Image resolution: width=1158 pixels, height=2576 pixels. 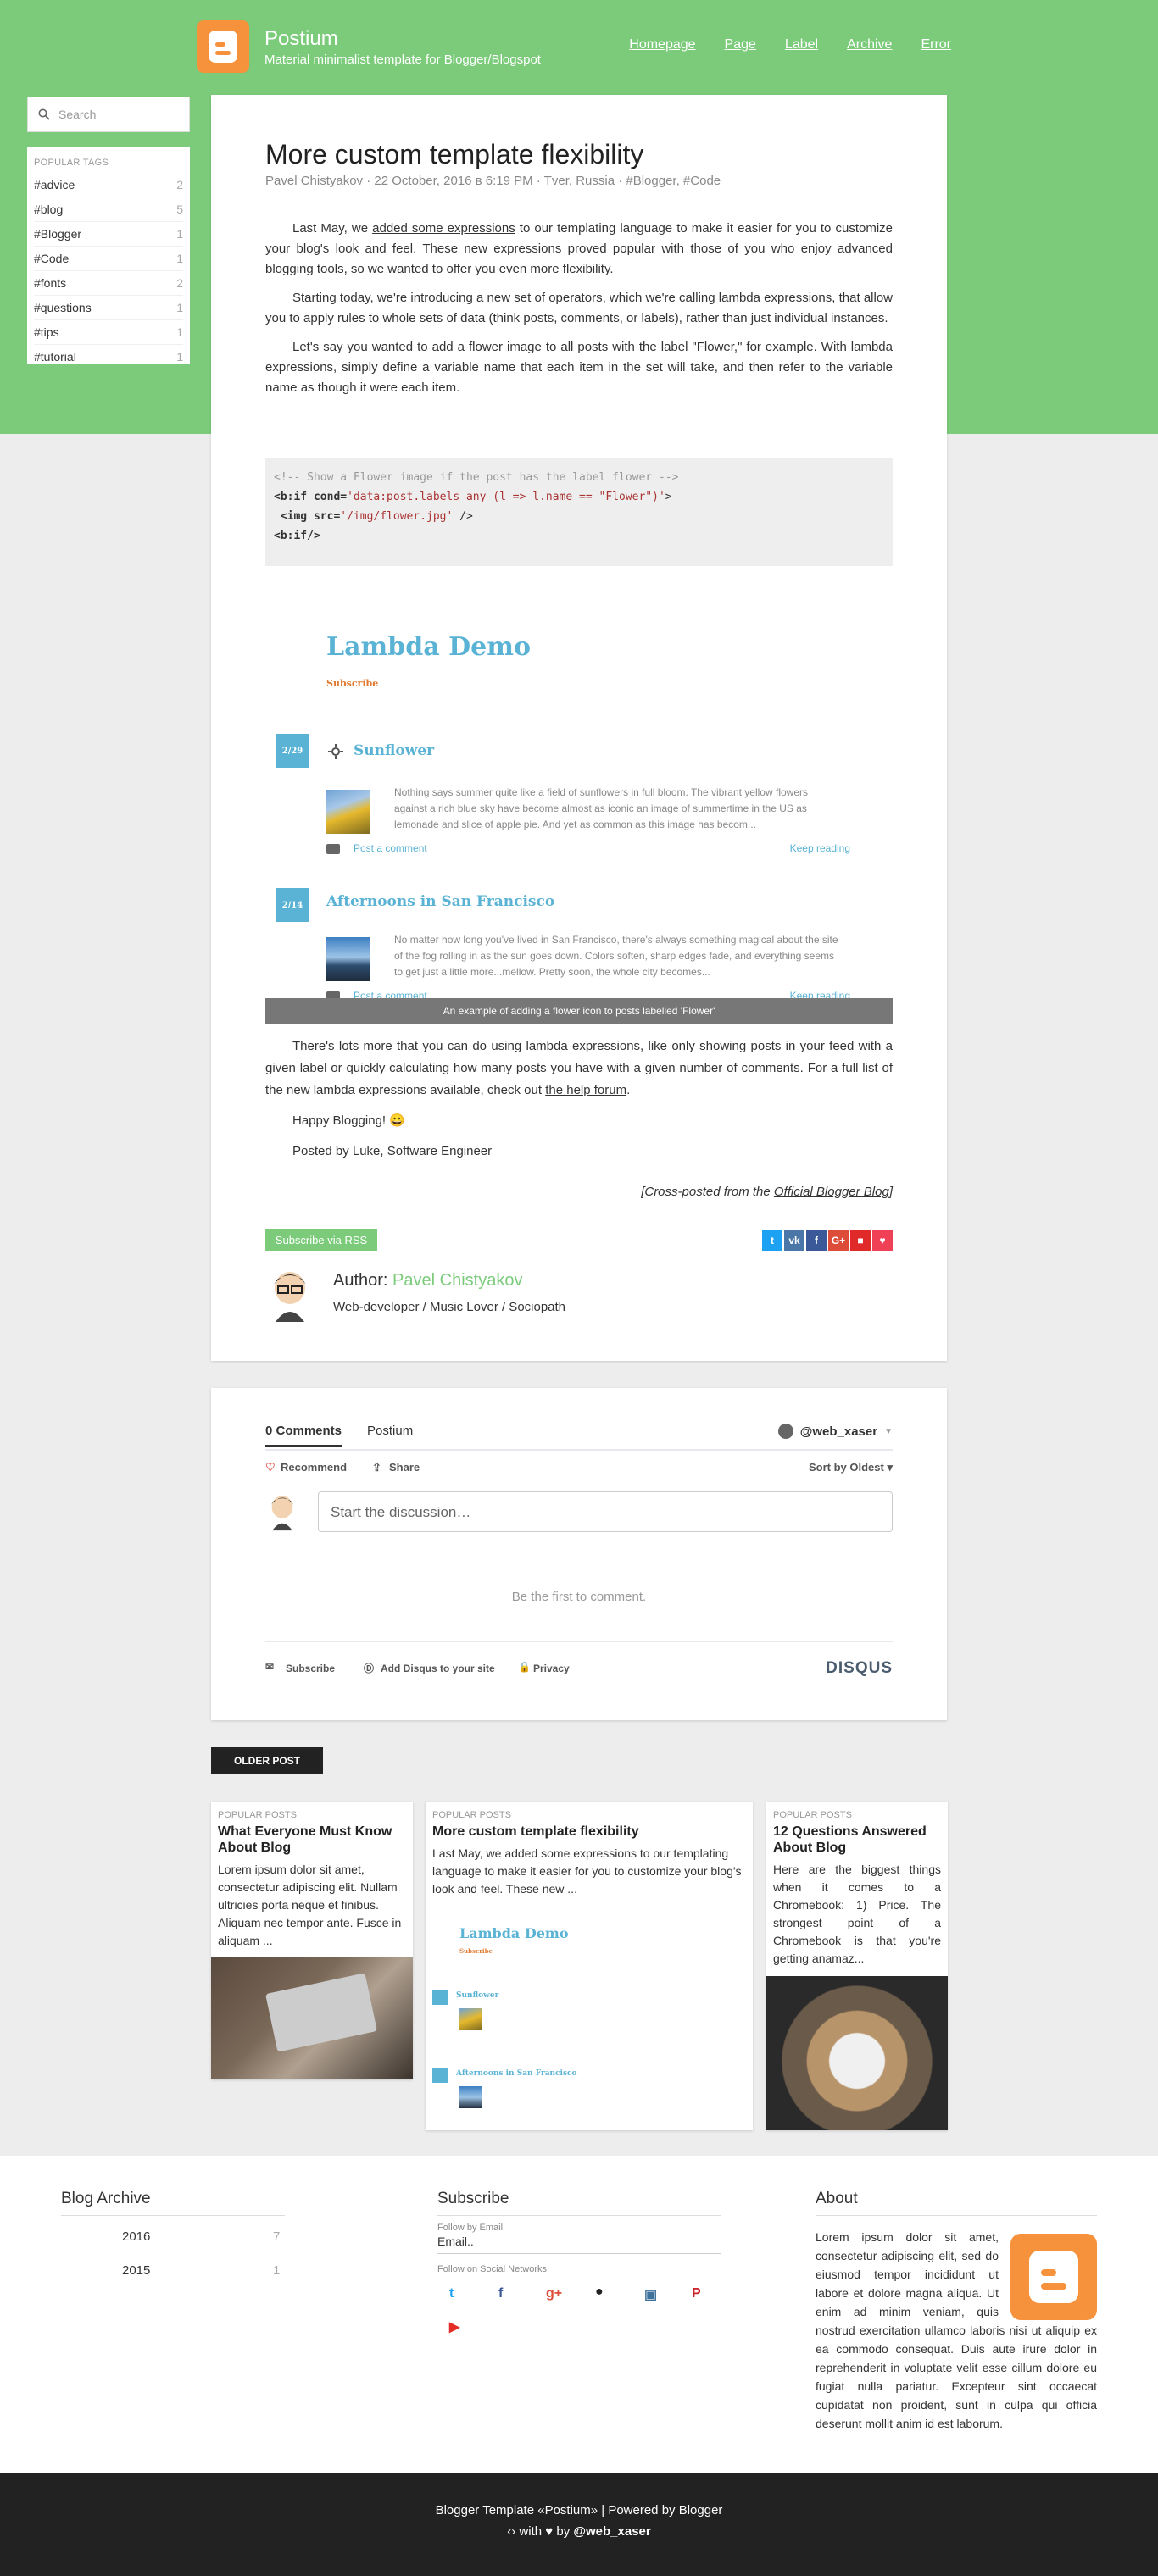 I want to click on popular-title: What Everyone Must Know About Blog, so click(x=312, y=1840).